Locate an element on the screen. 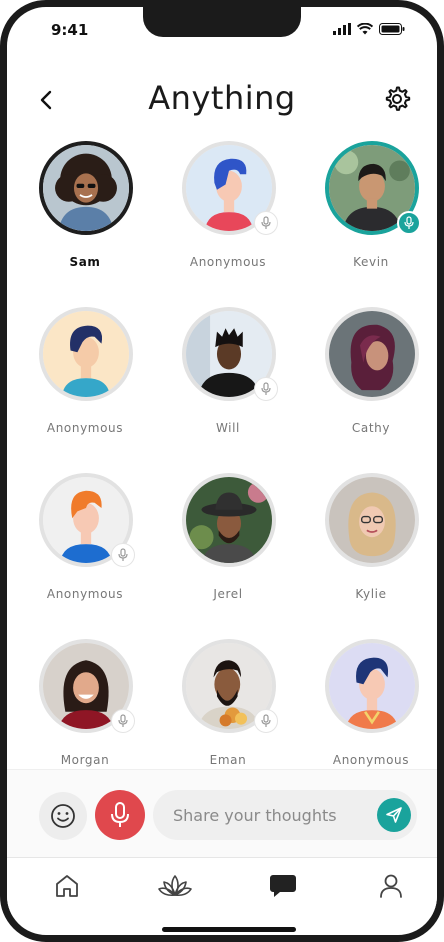 Image resolution: width=444 pixels, height=942 pixels. share-thoughts-input is located at coordinates (263, 815).